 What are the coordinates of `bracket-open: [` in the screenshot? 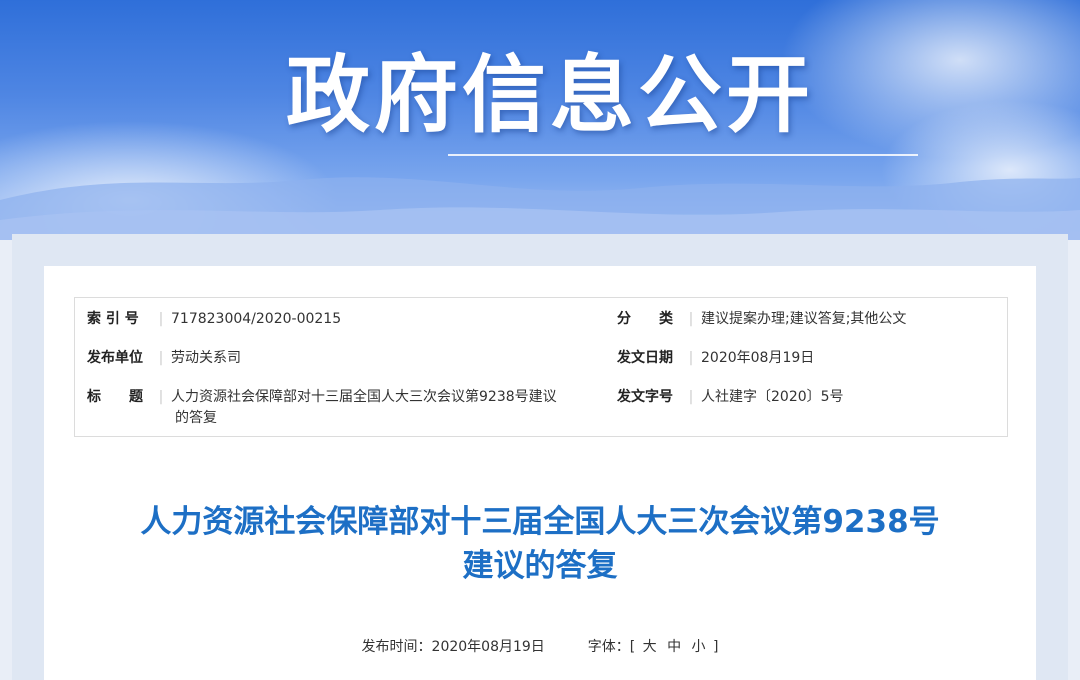 It's located at (632, 647).